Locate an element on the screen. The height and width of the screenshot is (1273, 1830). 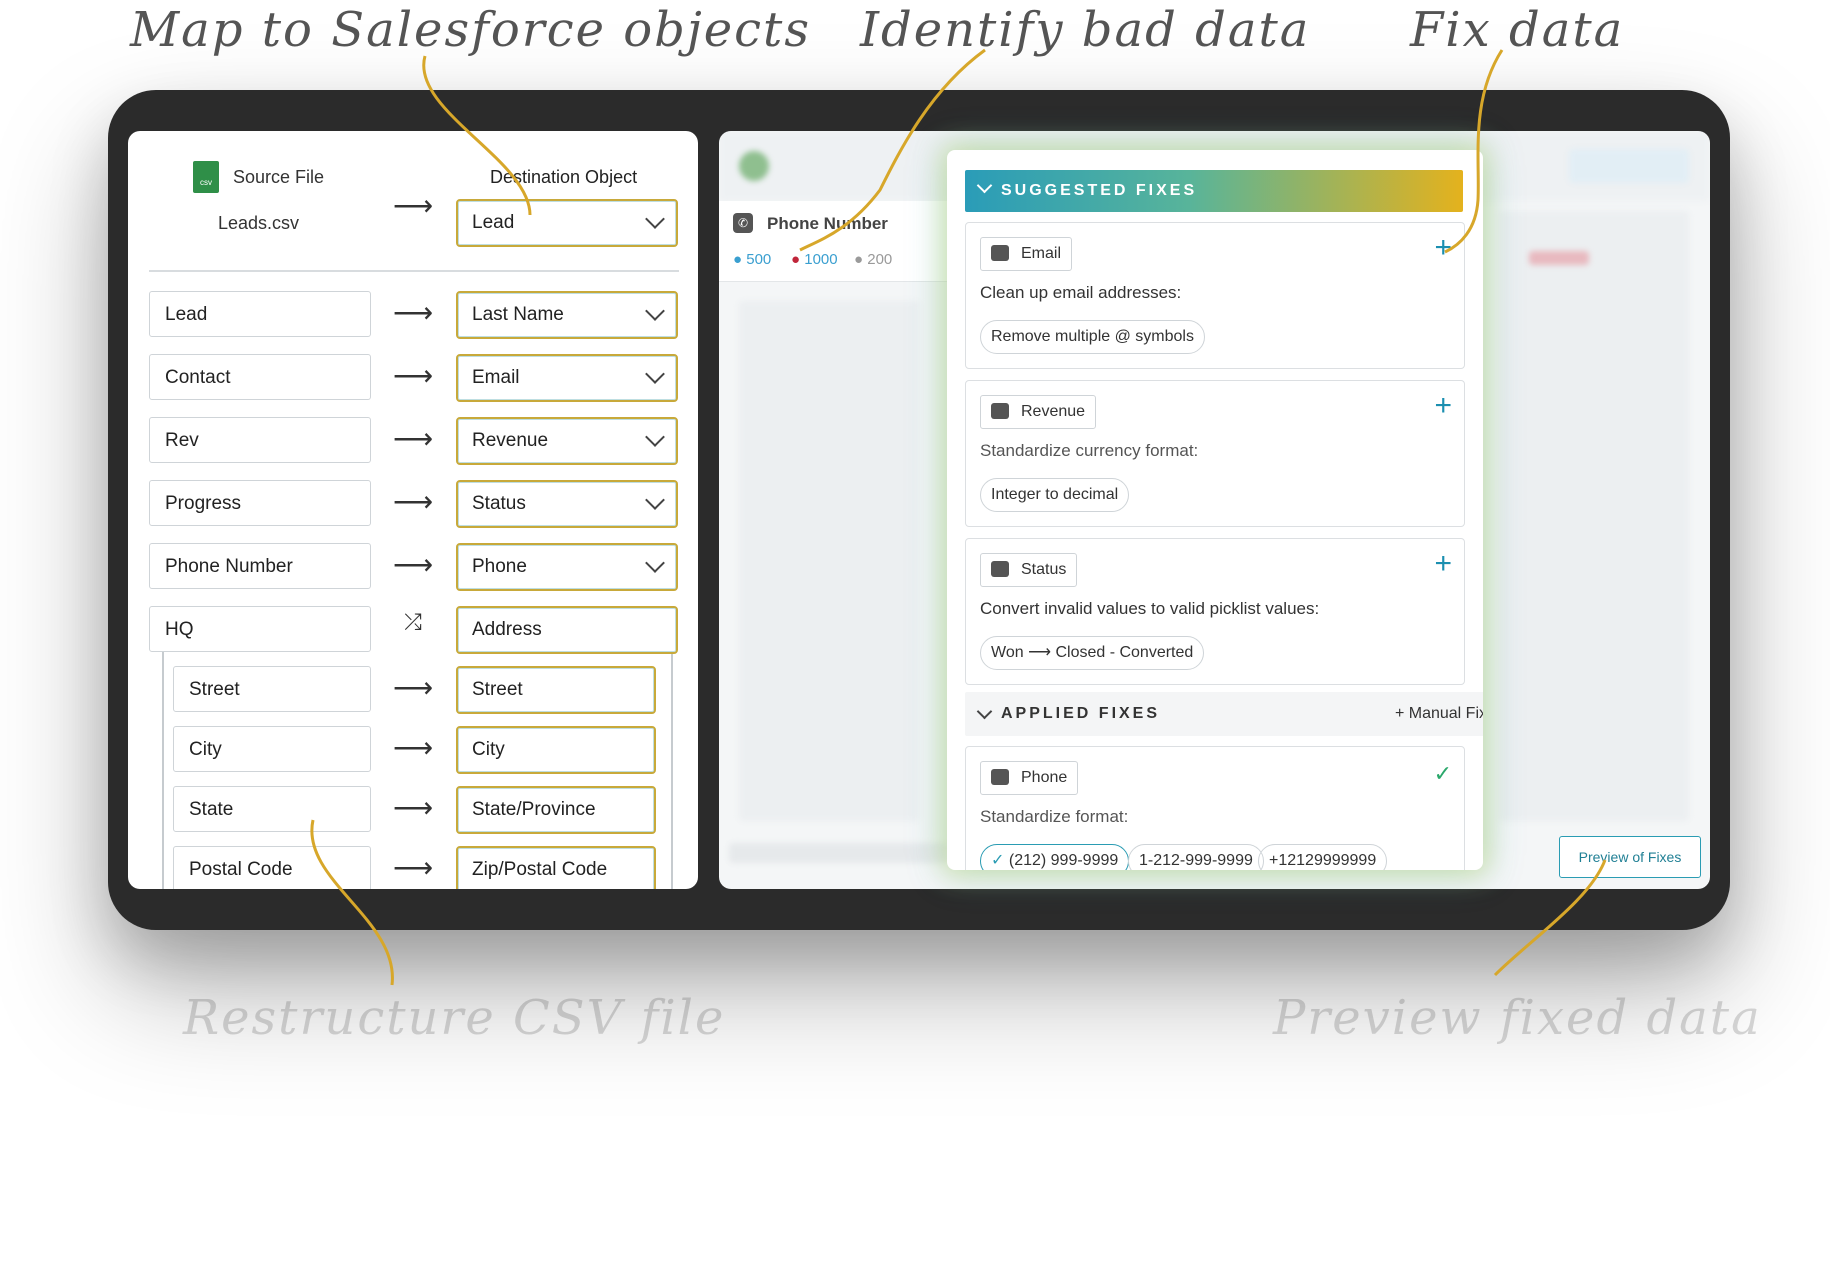
destination-field-address: Address is located at coordinates (567, 630).